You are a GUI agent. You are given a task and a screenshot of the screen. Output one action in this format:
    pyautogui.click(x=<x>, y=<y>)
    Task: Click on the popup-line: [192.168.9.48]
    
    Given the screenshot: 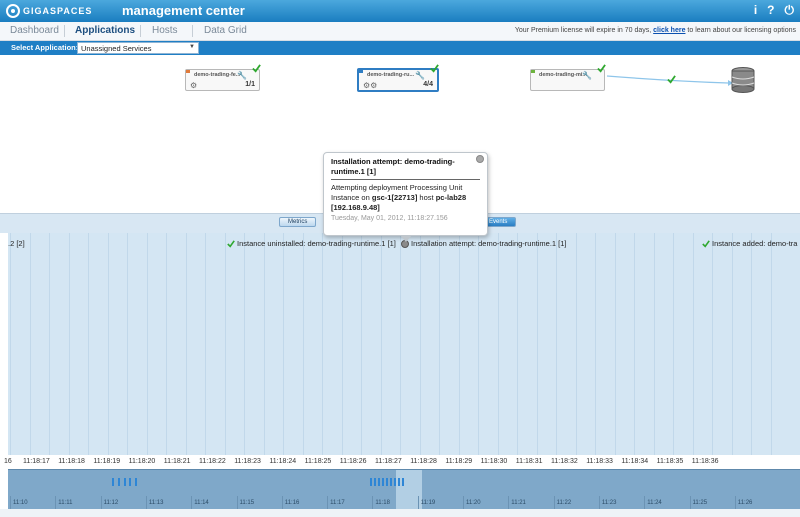 What is the action you would take?
    pyautogui.click(x=405, y=208)
    